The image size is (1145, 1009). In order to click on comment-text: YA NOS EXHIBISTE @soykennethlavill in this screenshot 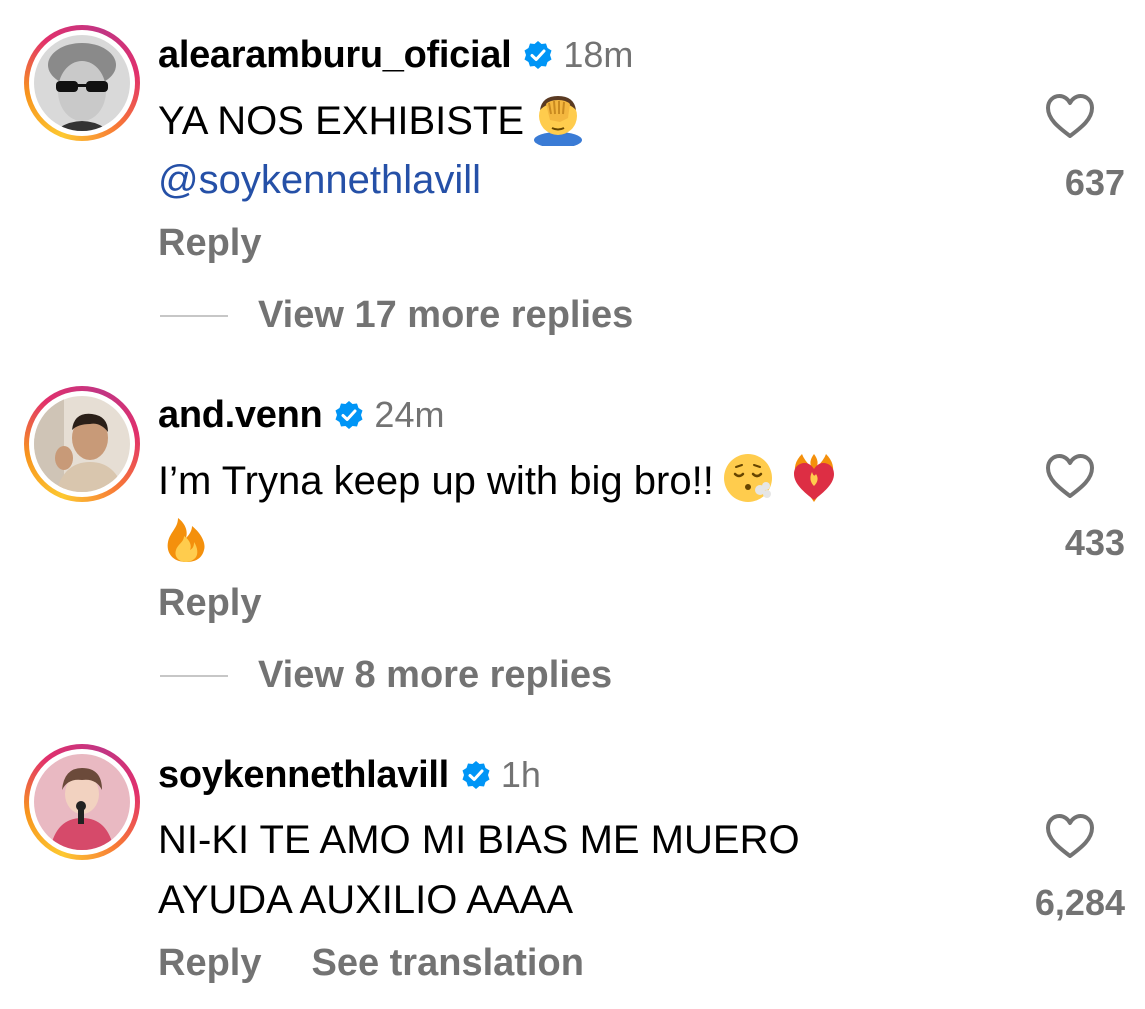, I will do `click(372, 150)`.